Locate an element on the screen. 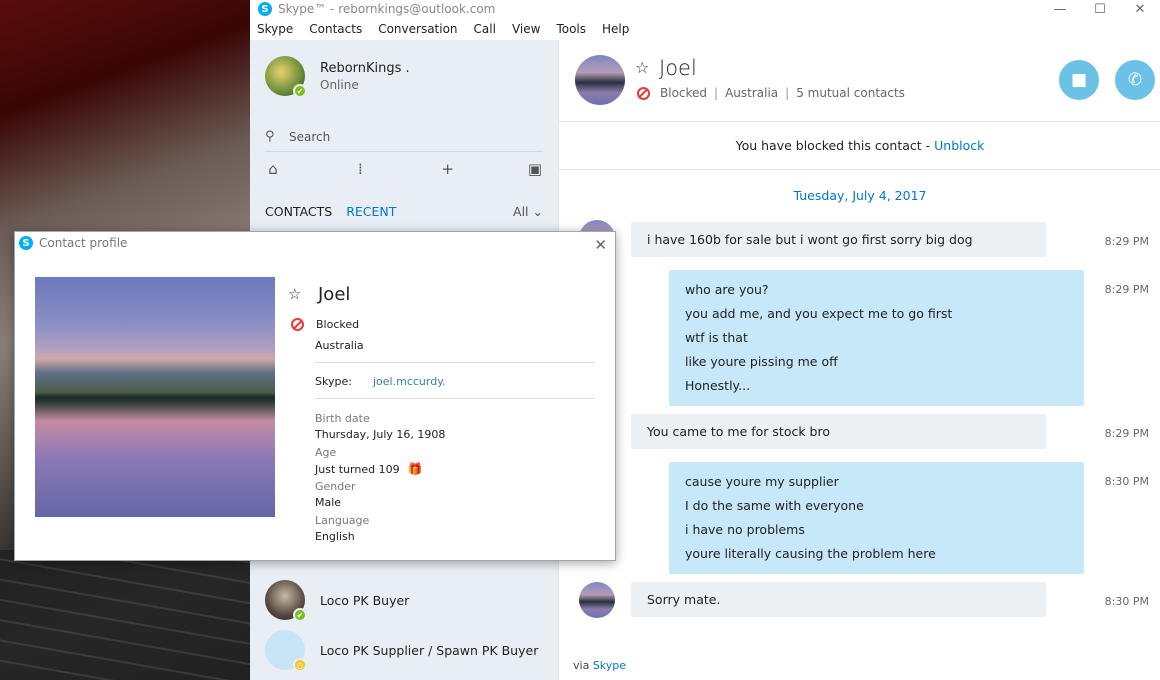 The height and width of the screenshot is (680, 1160). avatar is located at coordinates (600, 80).